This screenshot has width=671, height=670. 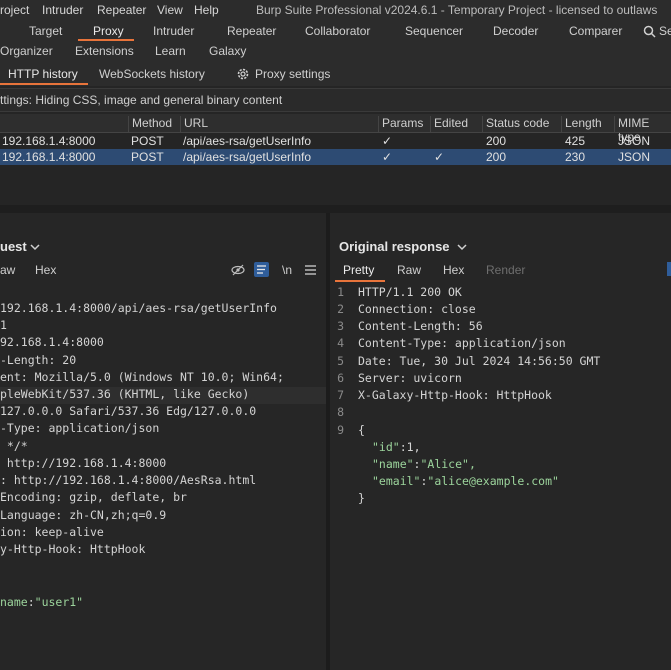 What do you see at coordinates (575, 157) in the screenshot?
I see `row-length: 230` at bounding box center [575, 157].